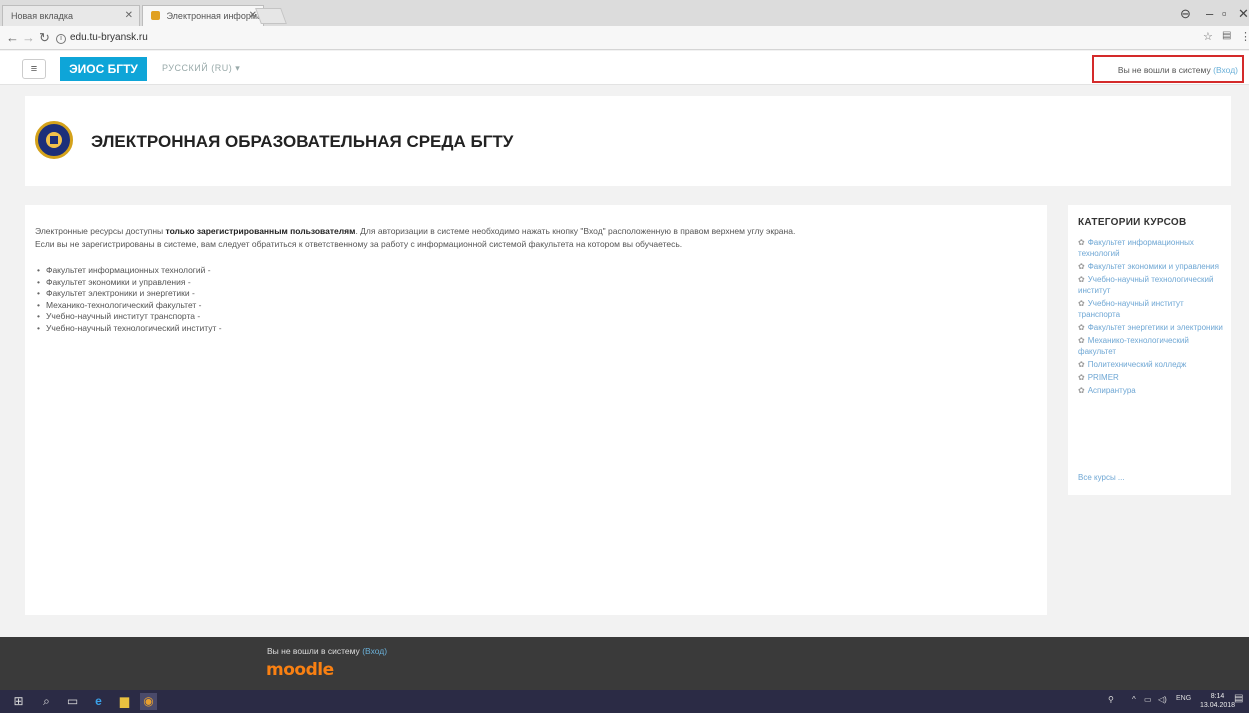 This screenshot has height=713, width=1249. Describe the element at coordinates (155, 15) in the screenshot. I see `favicon-icon` at that location.